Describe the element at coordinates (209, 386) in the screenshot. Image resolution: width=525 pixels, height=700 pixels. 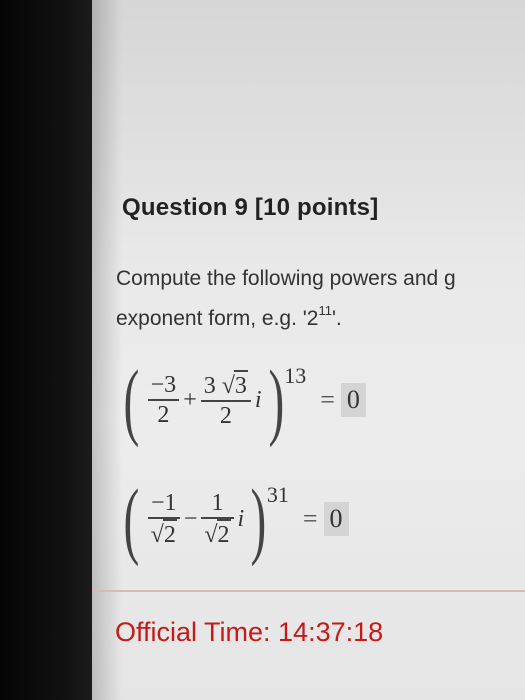
I see `coefficient: 3` at that location.